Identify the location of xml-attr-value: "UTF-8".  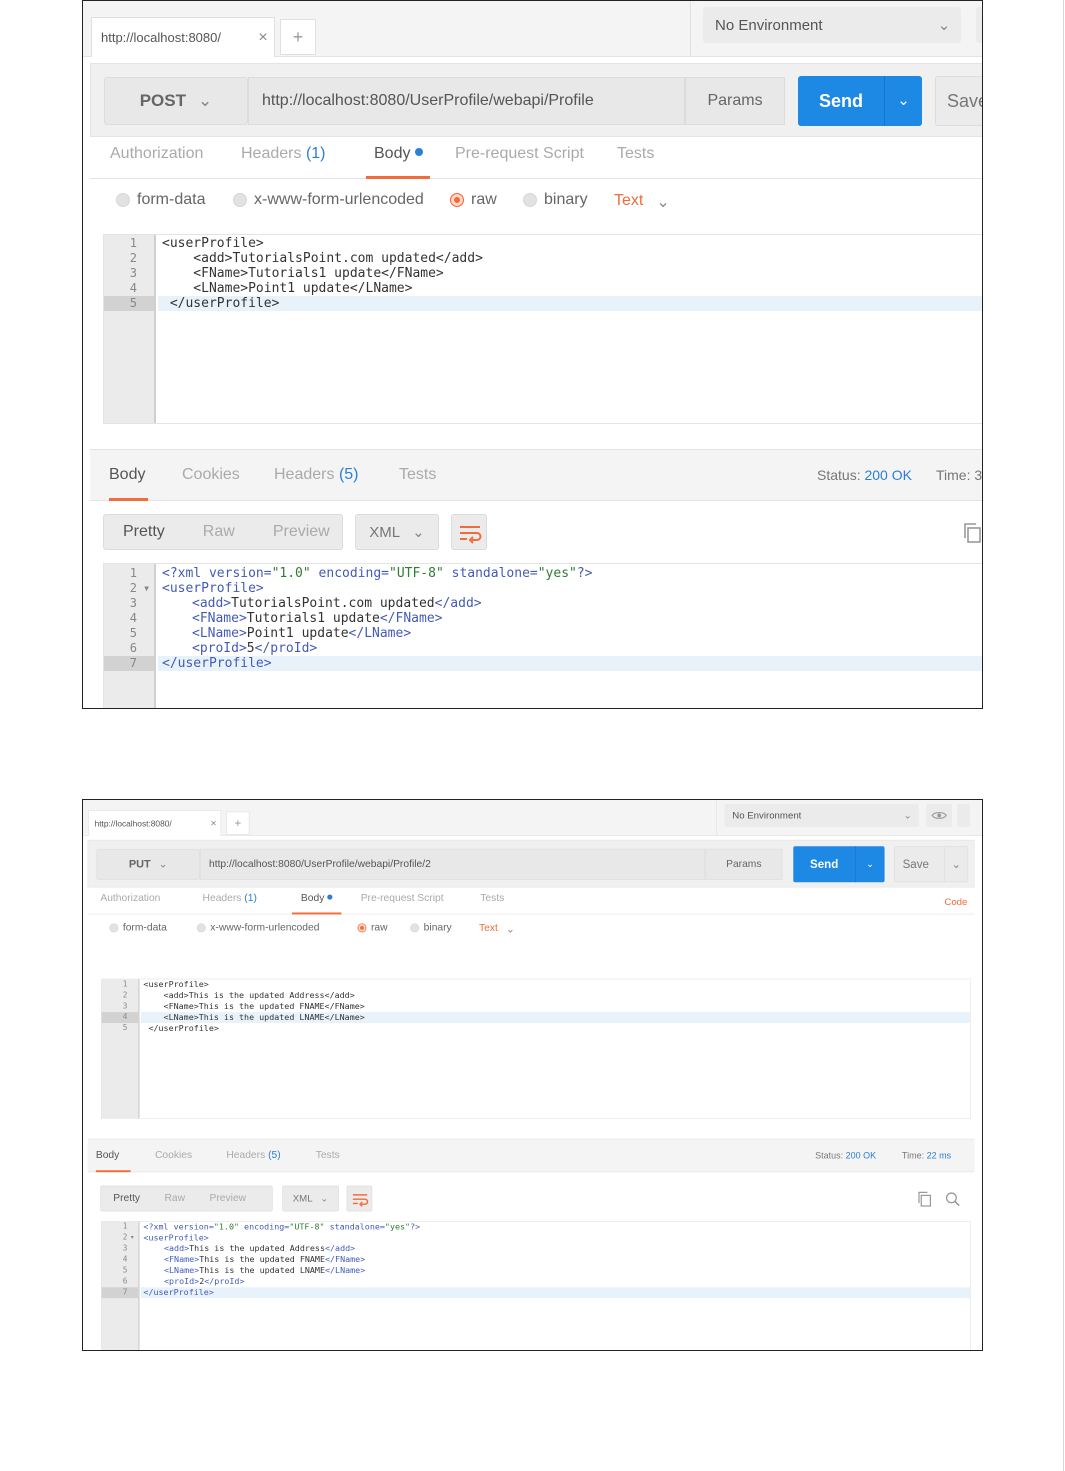
(416, 573).